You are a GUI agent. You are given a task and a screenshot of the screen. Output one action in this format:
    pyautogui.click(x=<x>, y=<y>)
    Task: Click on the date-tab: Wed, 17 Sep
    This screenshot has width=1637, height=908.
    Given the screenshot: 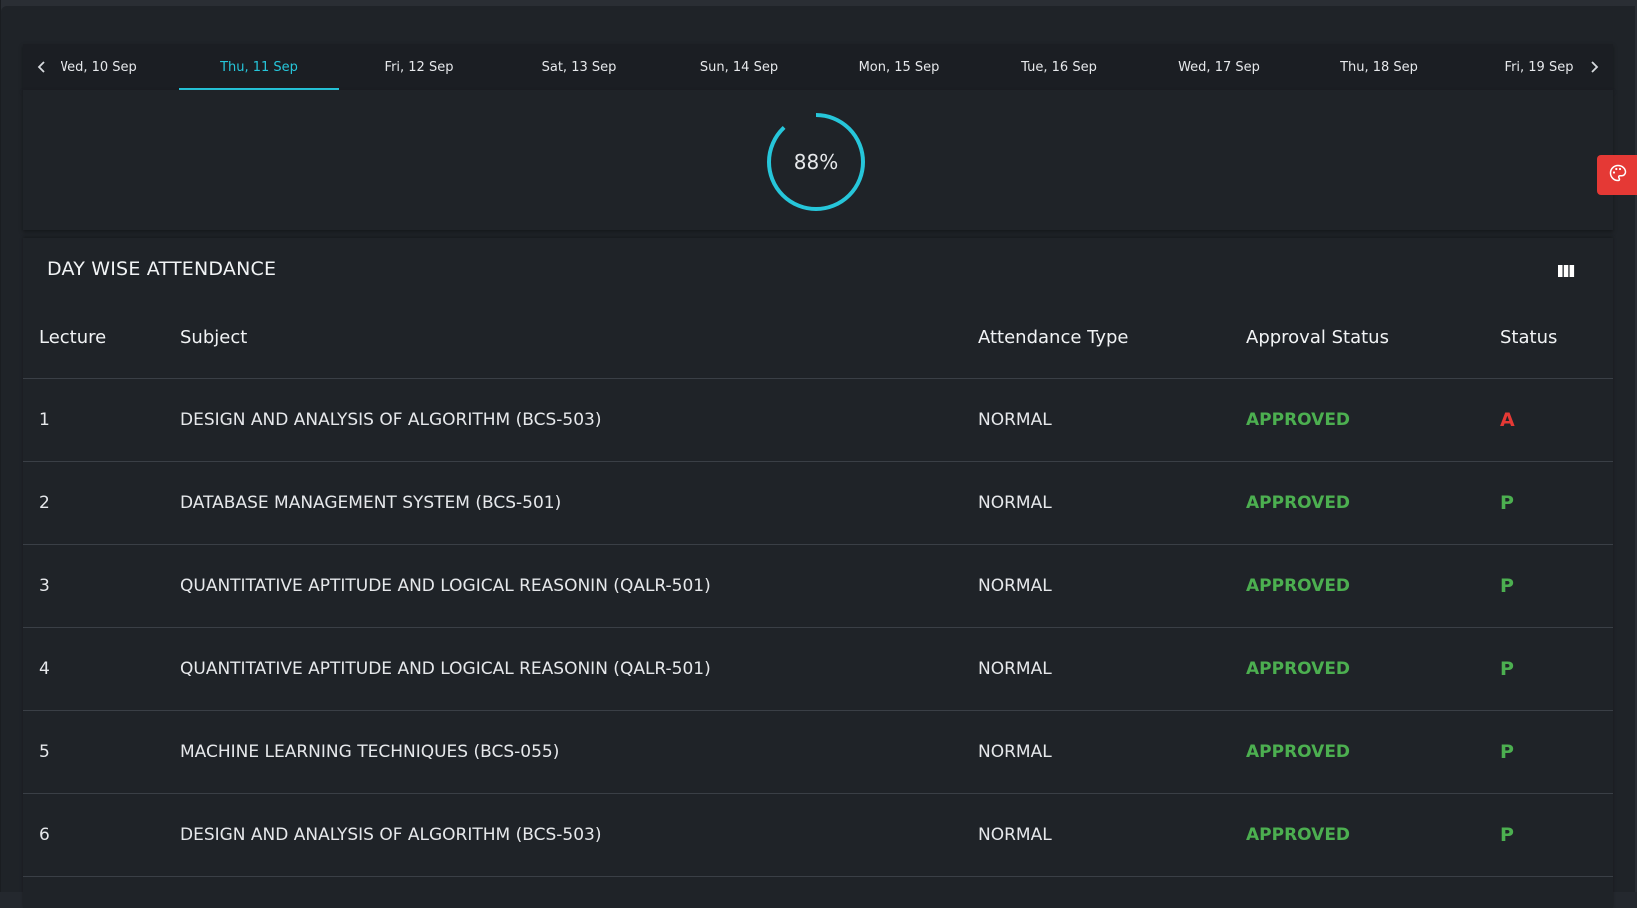 What is the action you would take?
    pyautogui.click(x=1219, y=67)
    